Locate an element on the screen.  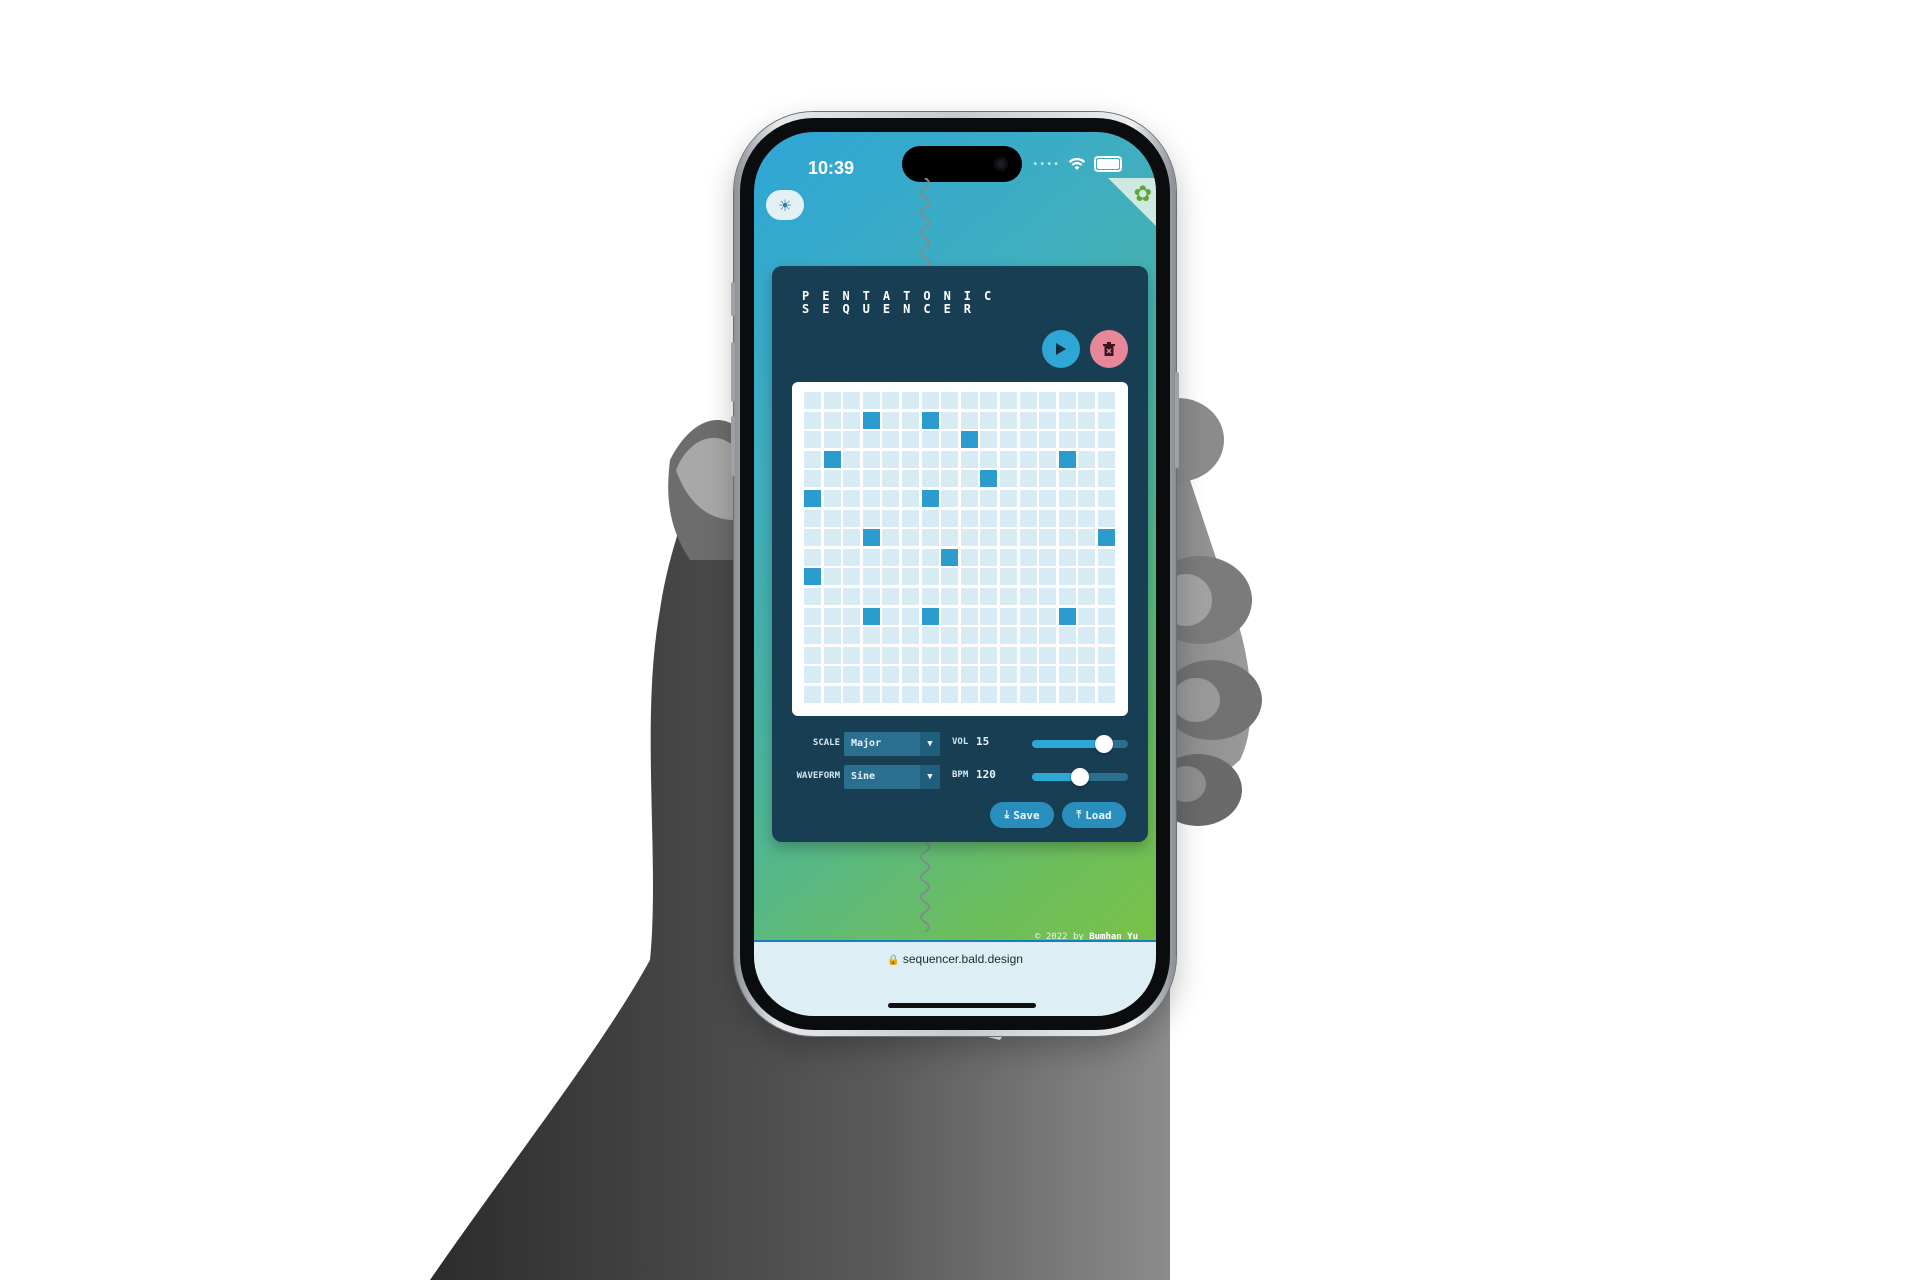
scale-select: Major ▼ is located at coordinates (892, 744).